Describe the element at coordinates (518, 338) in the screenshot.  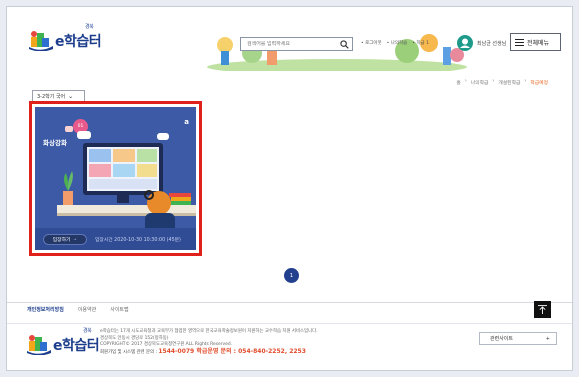
I see `related-sites-select: 관련사이트 +` at that location.